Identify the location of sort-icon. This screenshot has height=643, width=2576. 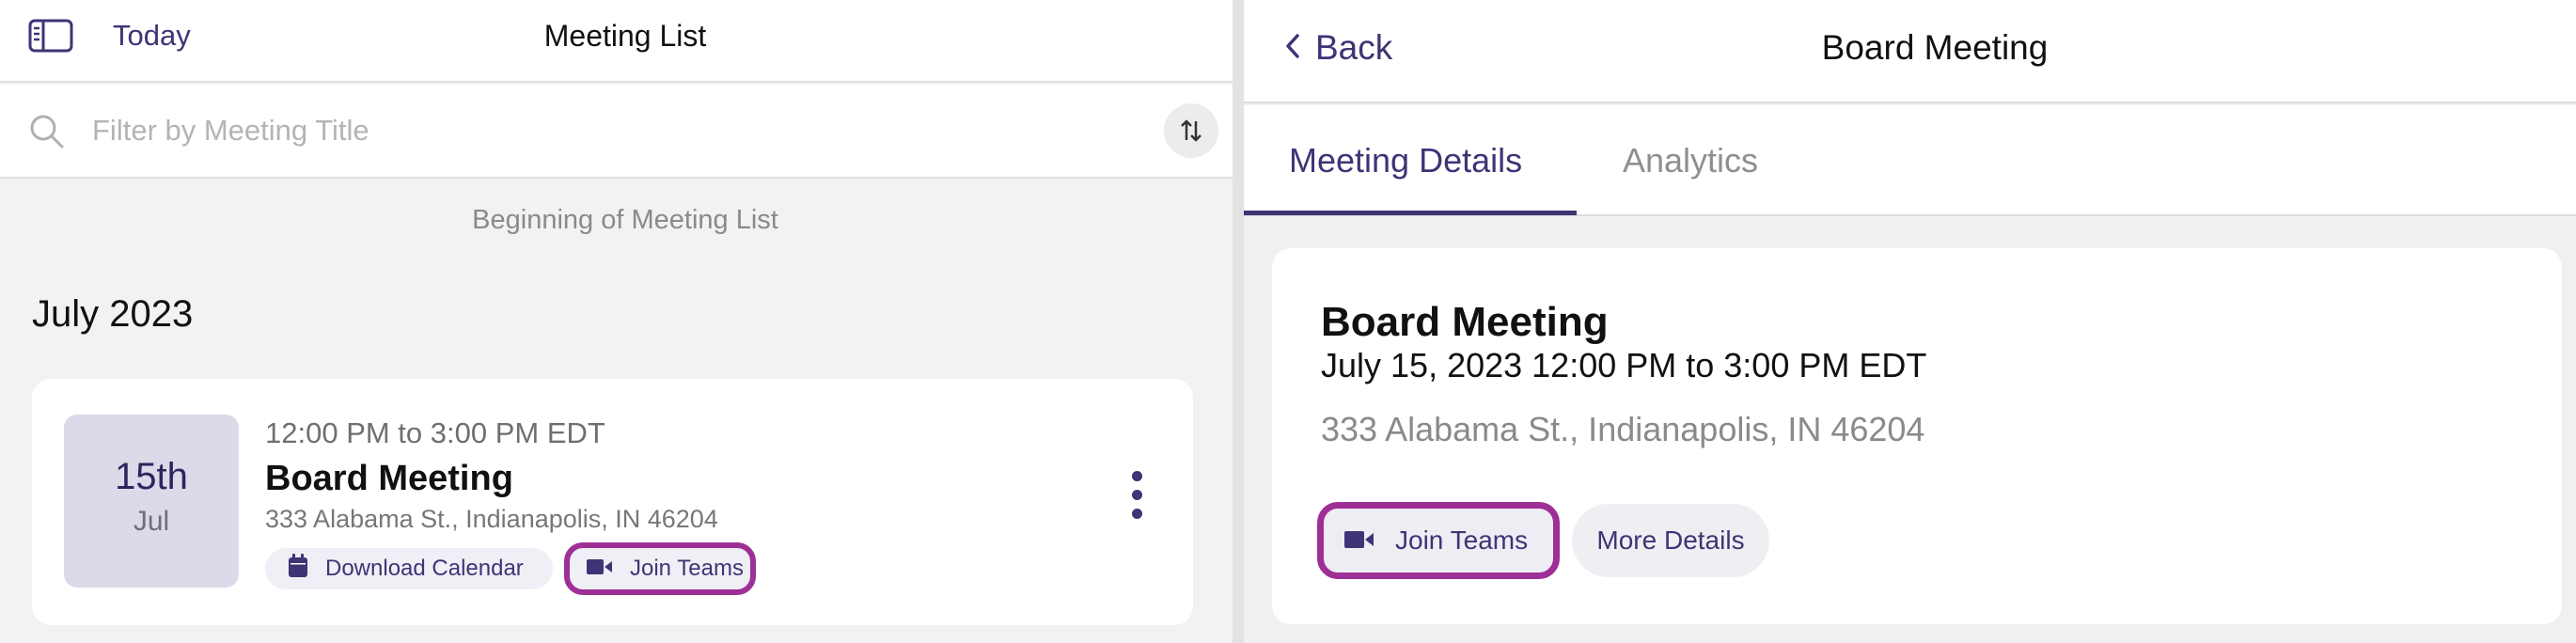
(1192, 130).